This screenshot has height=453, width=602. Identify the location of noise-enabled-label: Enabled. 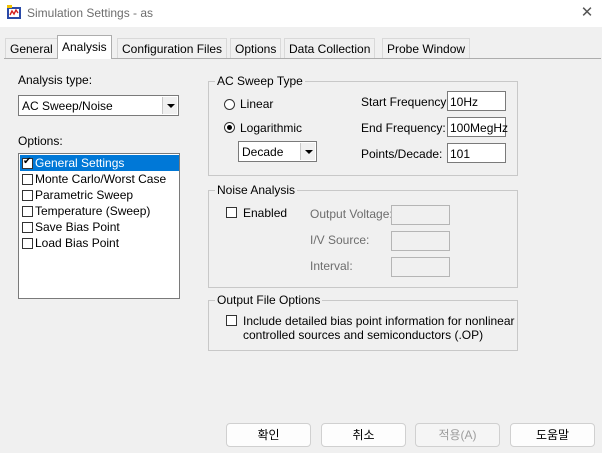
(265, 213).